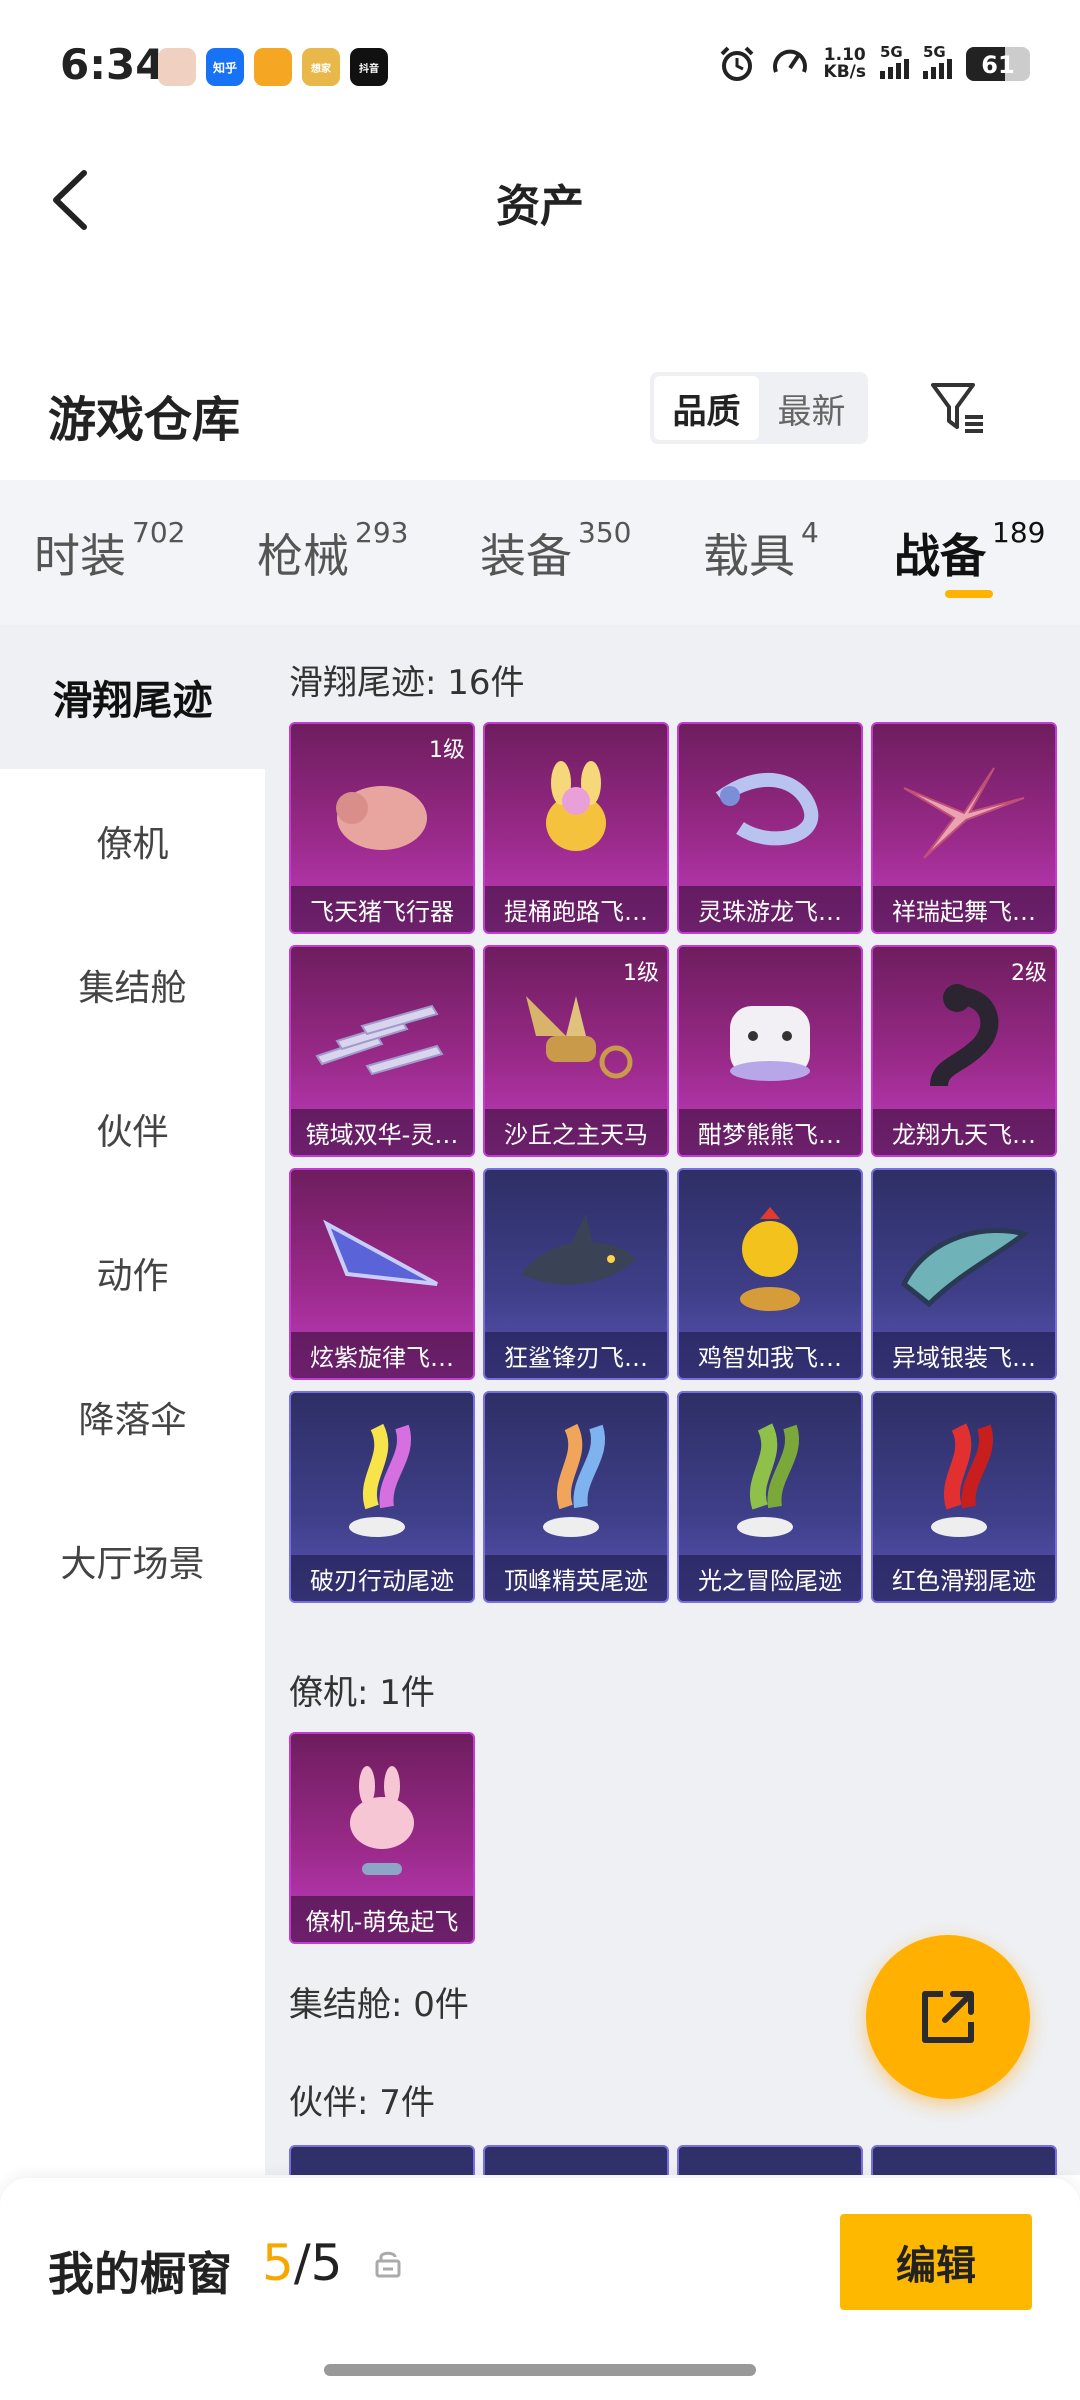 The image size is (1080, 2400). Describe the element at coordinates (382, 828) in the screenshot. I see `item-card: 1级 飞天猪飞行器` at that location.